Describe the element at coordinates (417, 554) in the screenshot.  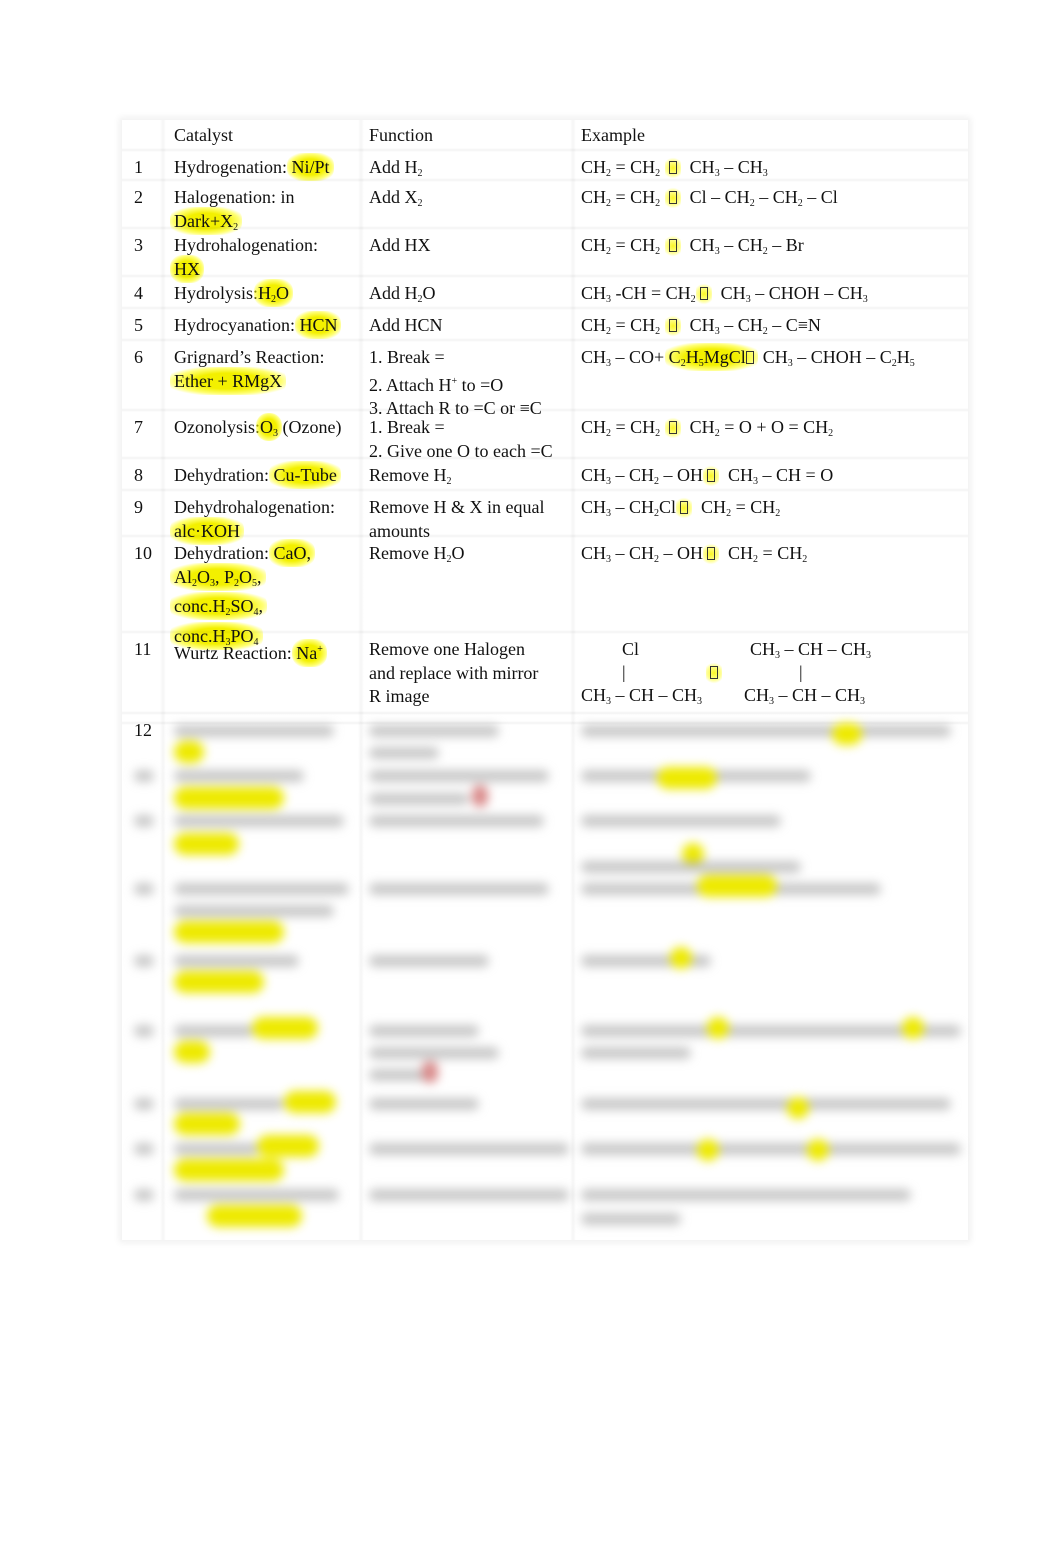
I see `function-cell: Remove H2O` at that location.